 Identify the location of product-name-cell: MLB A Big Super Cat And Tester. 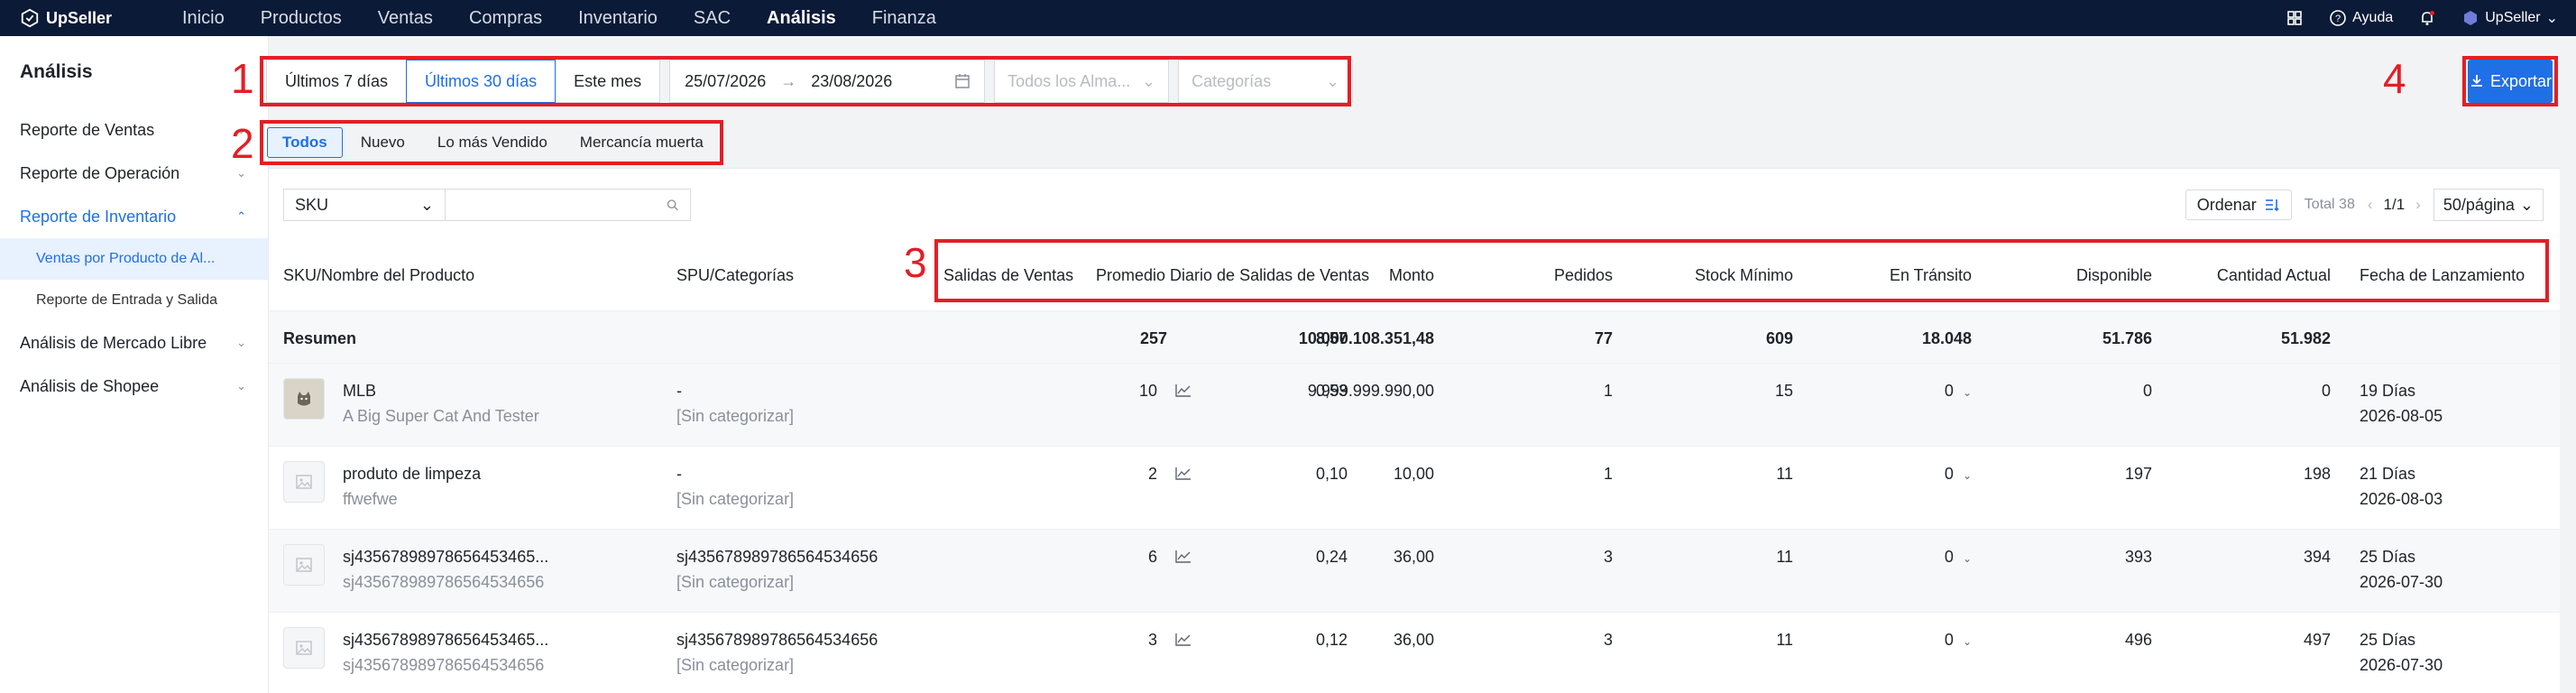
(441, 403).